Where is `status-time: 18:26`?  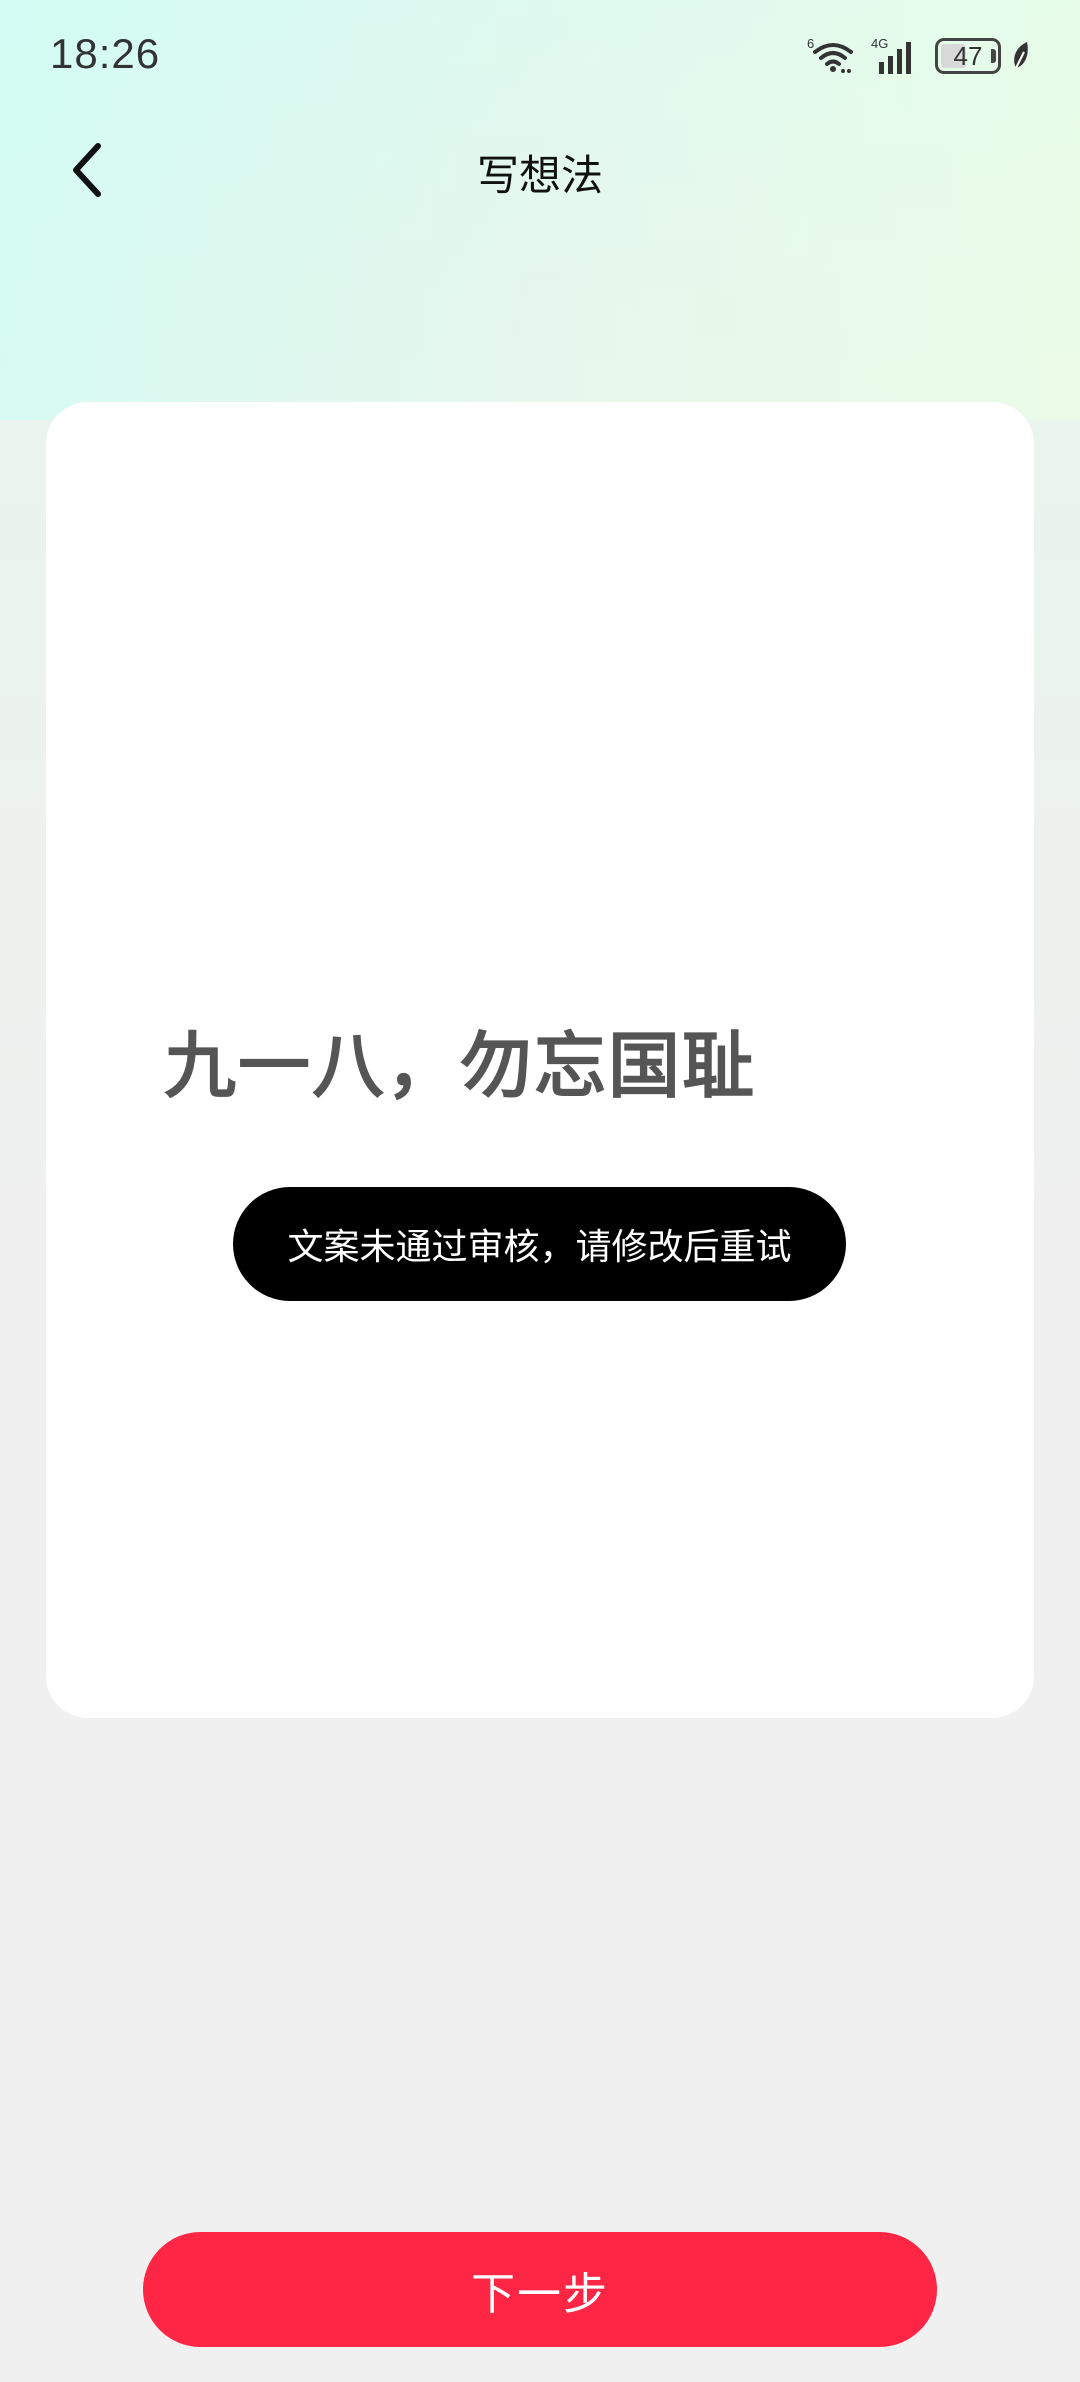 status-time: 18:26 is located at coordinates (105, 53).